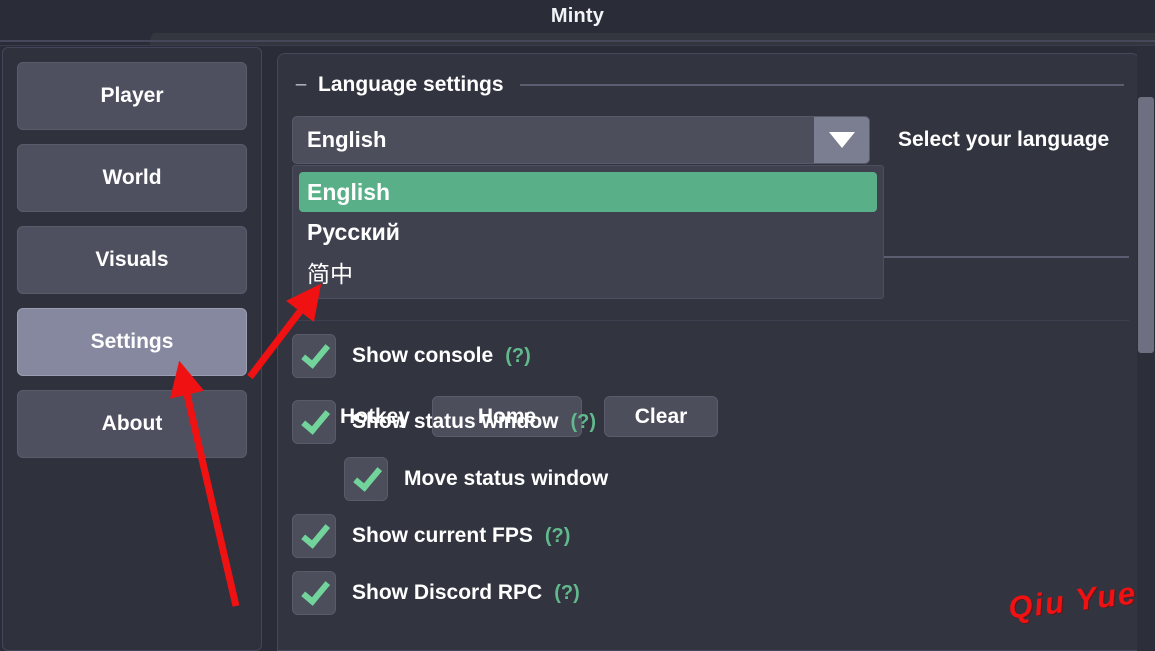 The width and height of the screenshot is (1155, 651). Describe the element at coordinates (588, 272) in the screenshot. I see `language-option-chinese: 简中` at that location.